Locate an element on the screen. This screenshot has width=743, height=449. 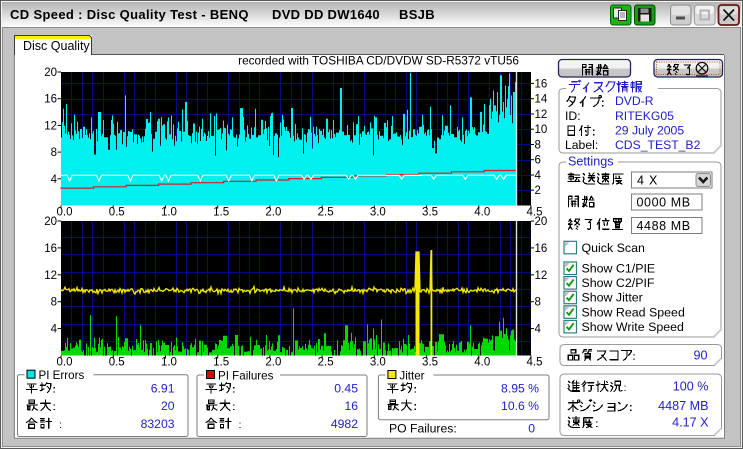
svg-text: CDS_TEST_B2 is located at coordinates (658, 145).